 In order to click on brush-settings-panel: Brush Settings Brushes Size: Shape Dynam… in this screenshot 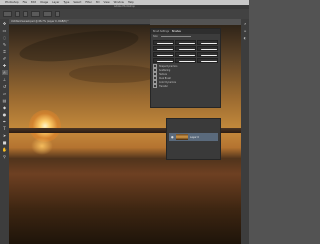, I will do `click(185, 68)`.